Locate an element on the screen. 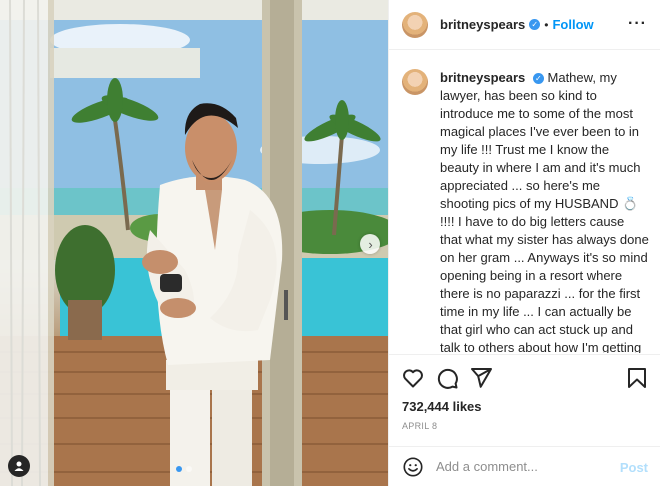 The height and width of the screenshot is (486, 660). verified-badge-icon: ✓ is located at coordinates (535, 24).